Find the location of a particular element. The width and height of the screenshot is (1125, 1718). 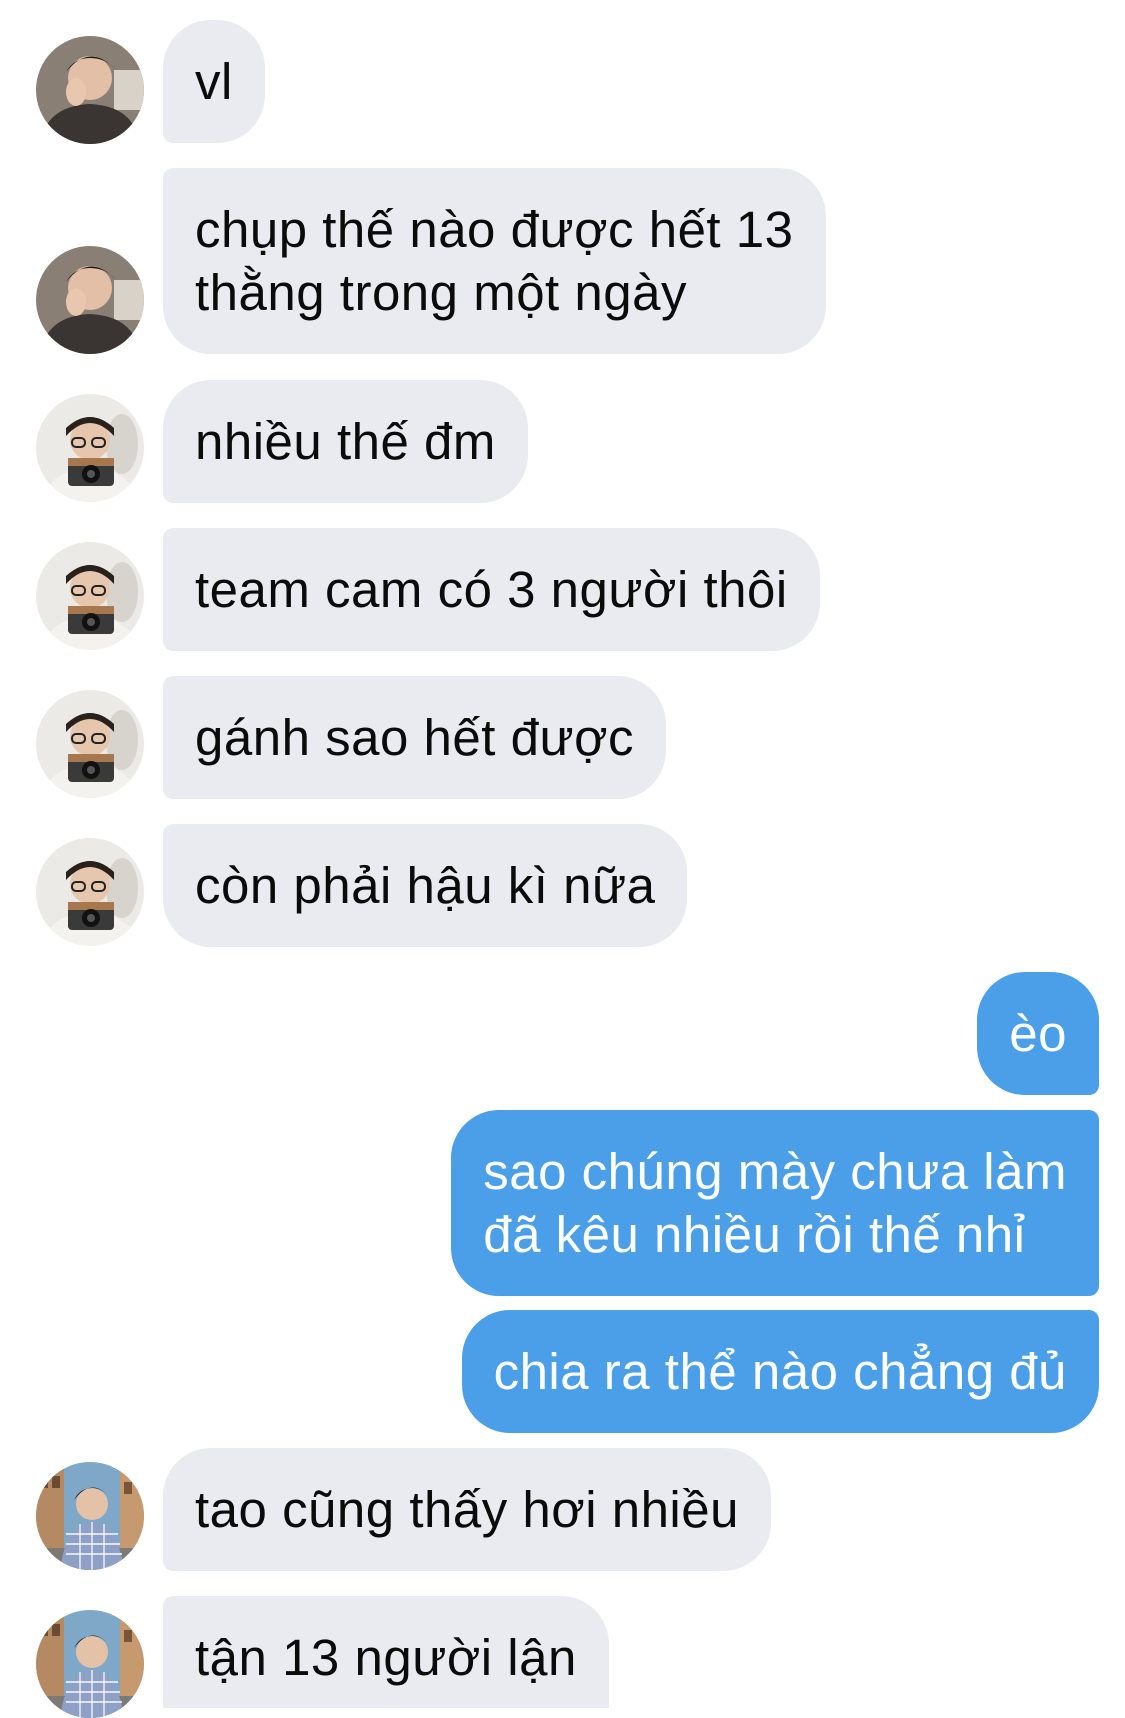

message-bubble: còn phải hậu kì nữa is located at coordinates (425, 885).